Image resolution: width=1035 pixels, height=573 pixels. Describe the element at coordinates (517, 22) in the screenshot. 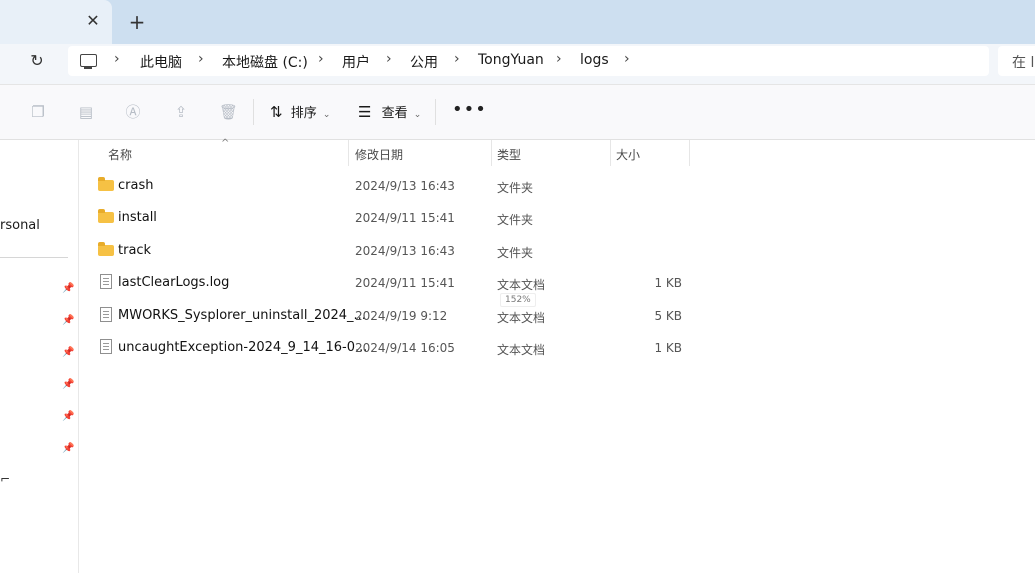

I see `title-bar: ✕ +` at that location.